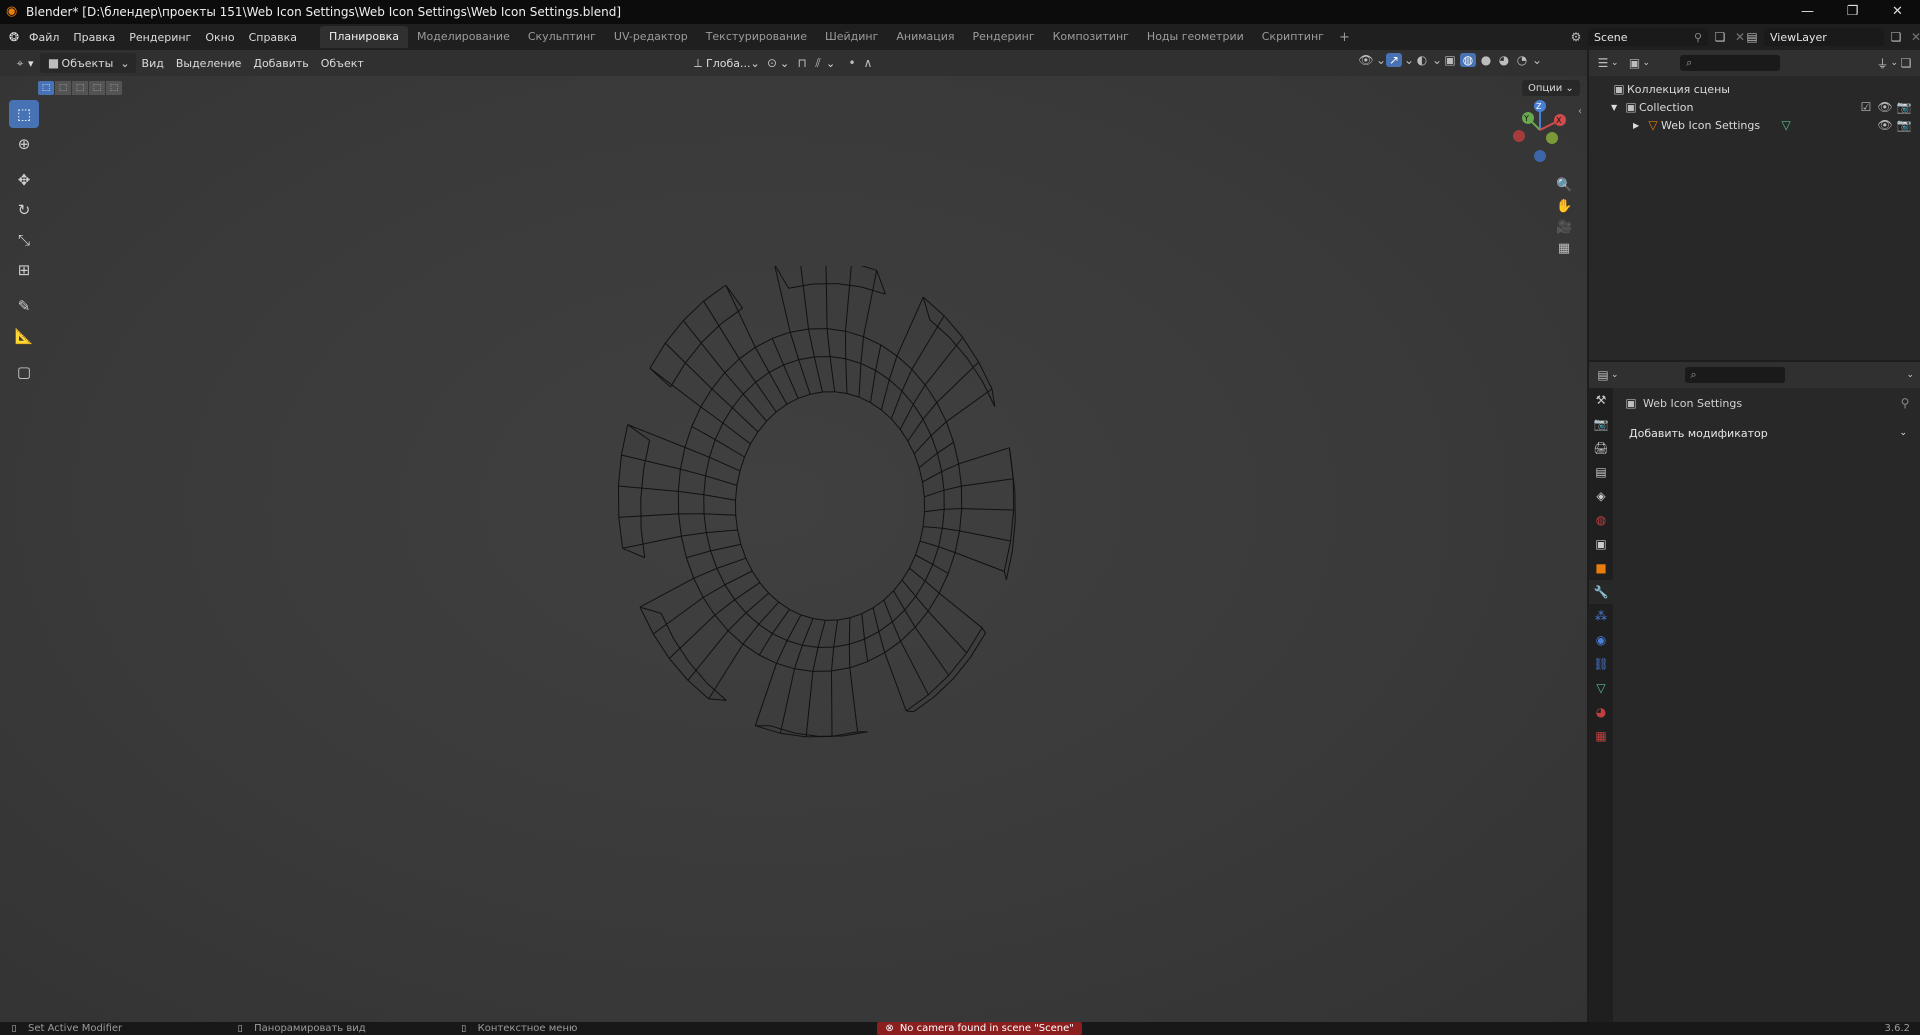  I want to click on properties-search-input: ⌕, so click(1734, 375).